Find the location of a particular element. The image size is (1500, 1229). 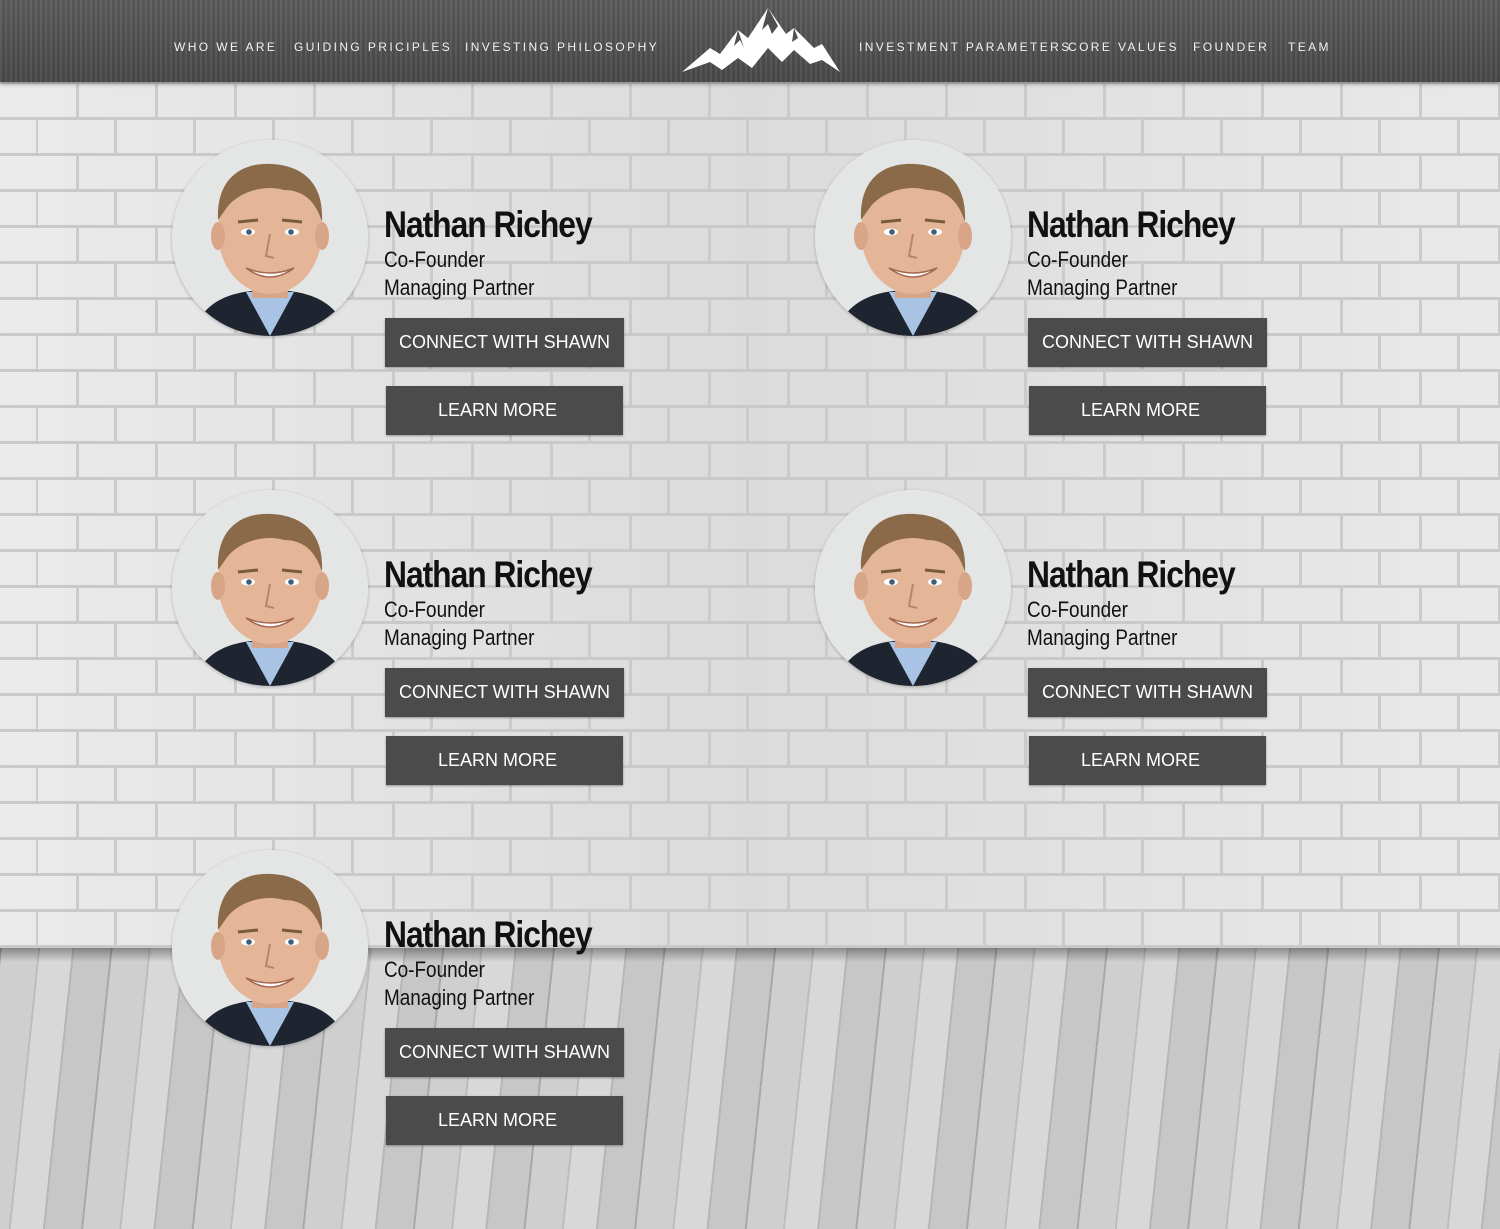

mountain-logo-icon is located at coordinates (761, 42).